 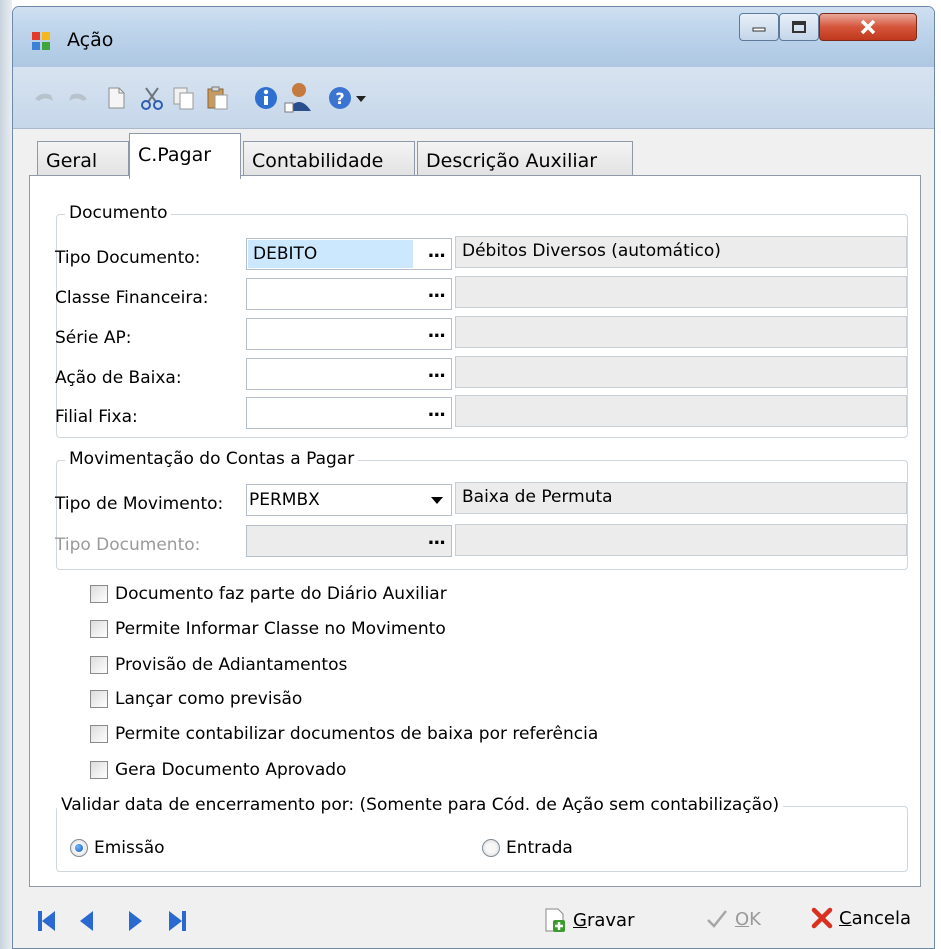 I want to click on app-icon, so click(x=41, y=41).